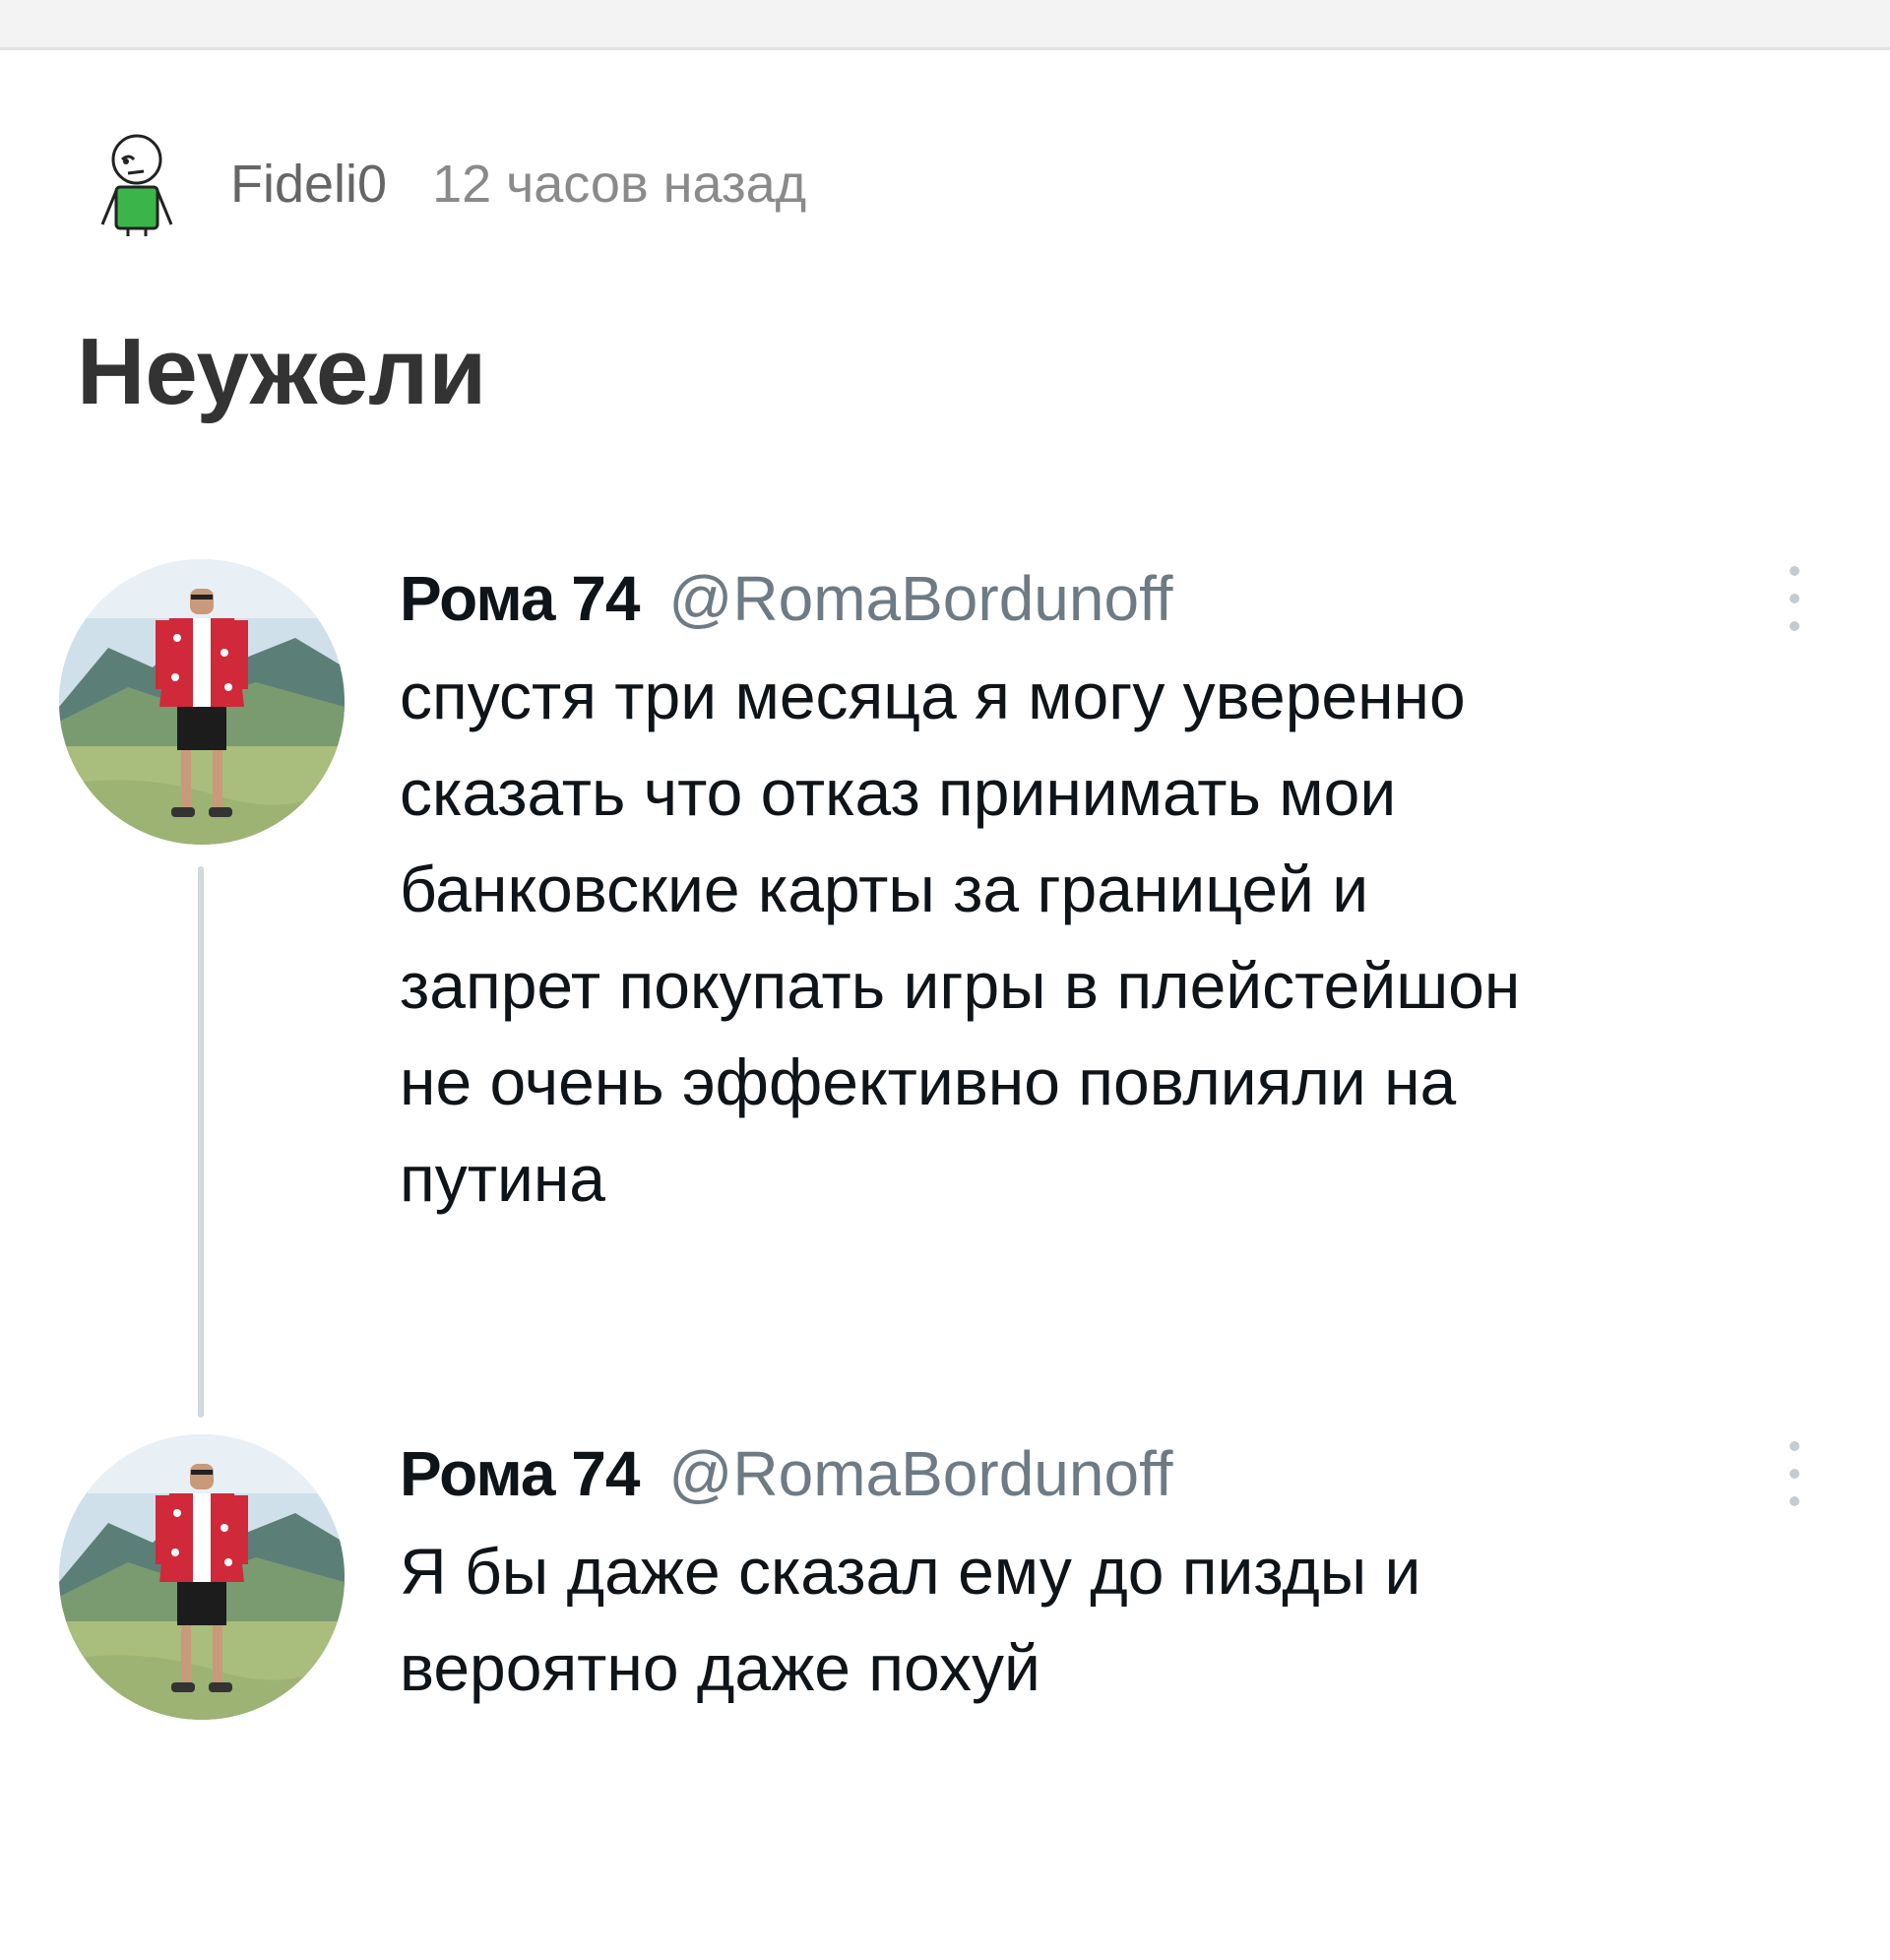 This screenshot has height=1960, width=1890. What do you see at coordinates (201, 1142) in the screenshot?
I see `thread-line` at bounding box center [201, 1142].